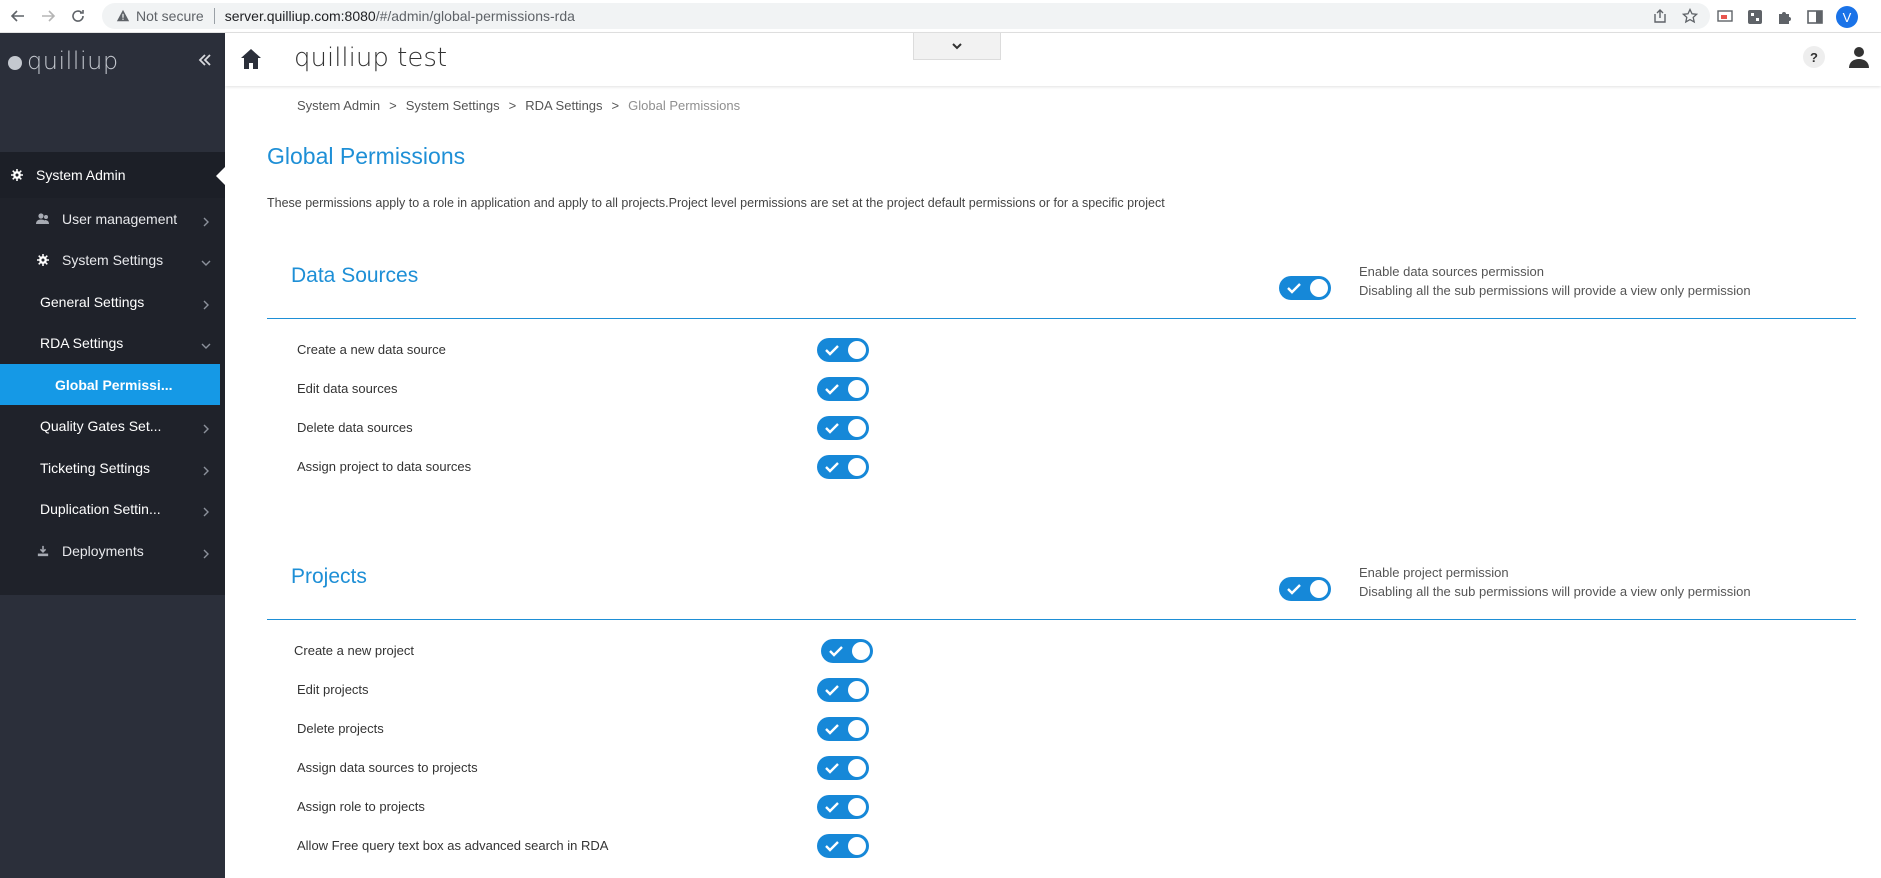 The height and width of the screenshot is (878, 1881). I want to click on profile-avatar: V, so click(1847, 17).